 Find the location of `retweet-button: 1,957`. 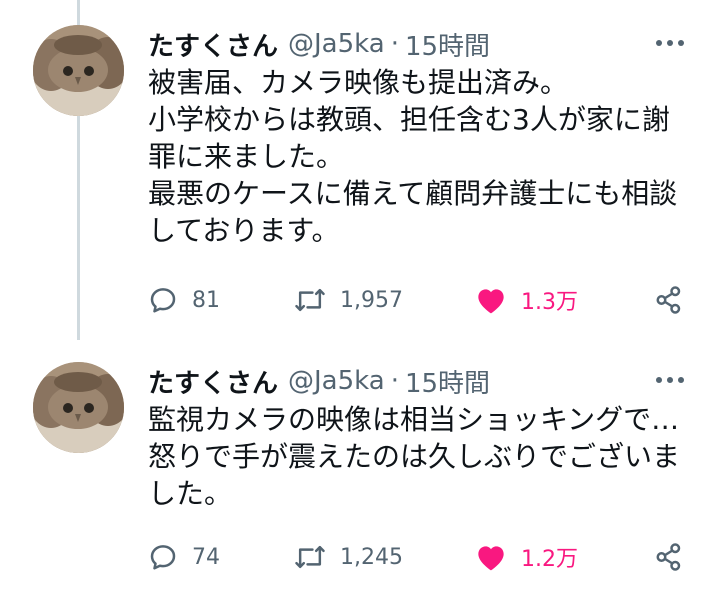

retweet-button: 1,957 is located at coordinates (348, 300).